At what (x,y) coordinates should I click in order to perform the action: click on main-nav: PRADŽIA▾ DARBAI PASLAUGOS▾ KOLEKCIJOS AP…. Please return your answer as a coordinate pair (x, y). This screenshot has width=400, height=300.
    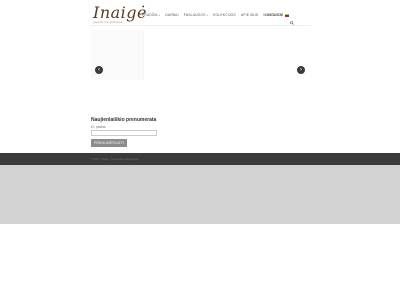
    Looking at the image, I should click on (212, 15).